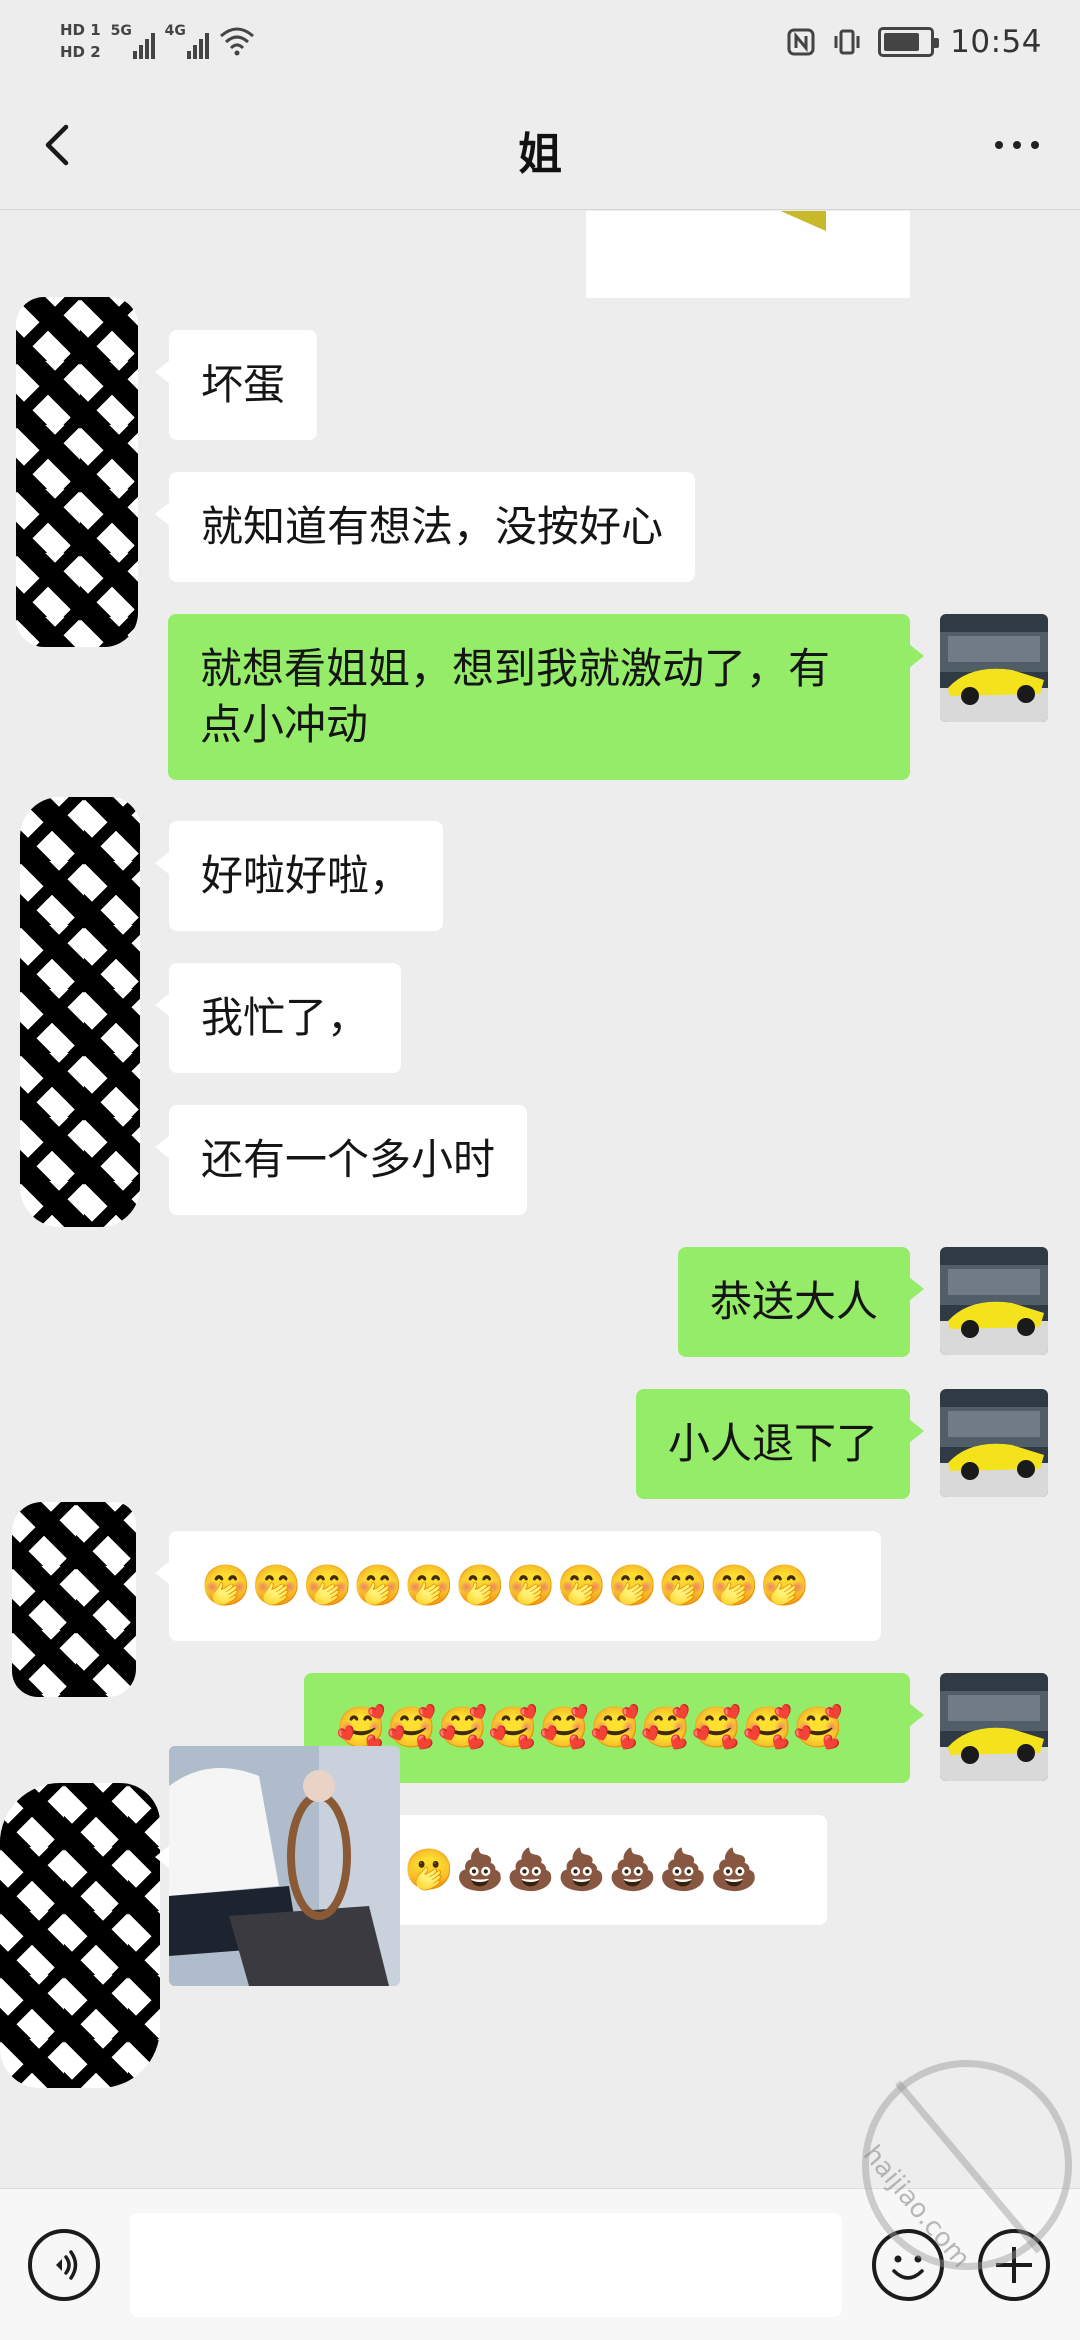  Describe the element at coordinates (187, 41) in the screenshot. I see `signal-4g-icon: 4G` at that location.